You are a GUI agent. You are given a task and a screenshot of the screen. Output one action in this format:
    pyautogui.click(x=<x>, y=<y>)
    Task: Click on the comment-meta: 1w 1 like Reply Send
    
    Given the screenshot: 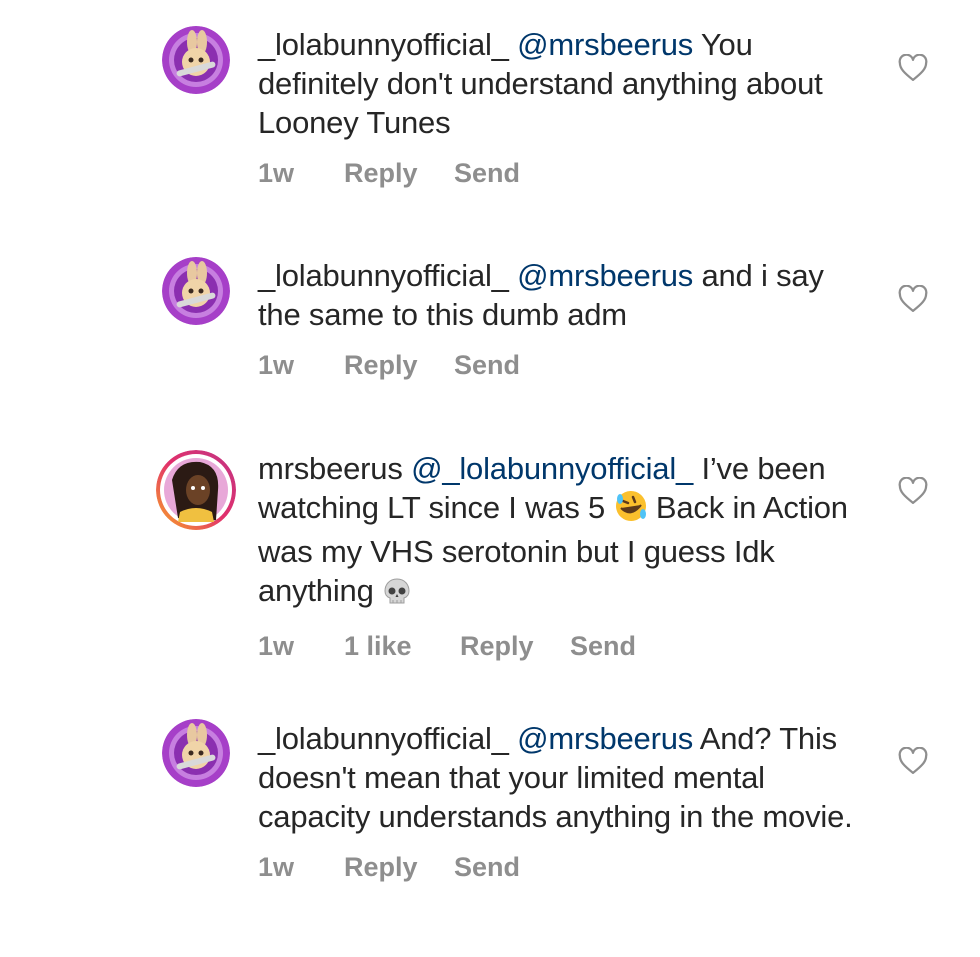 What is the action you would take?
    pyautogui.click(x=563, y=646)
    